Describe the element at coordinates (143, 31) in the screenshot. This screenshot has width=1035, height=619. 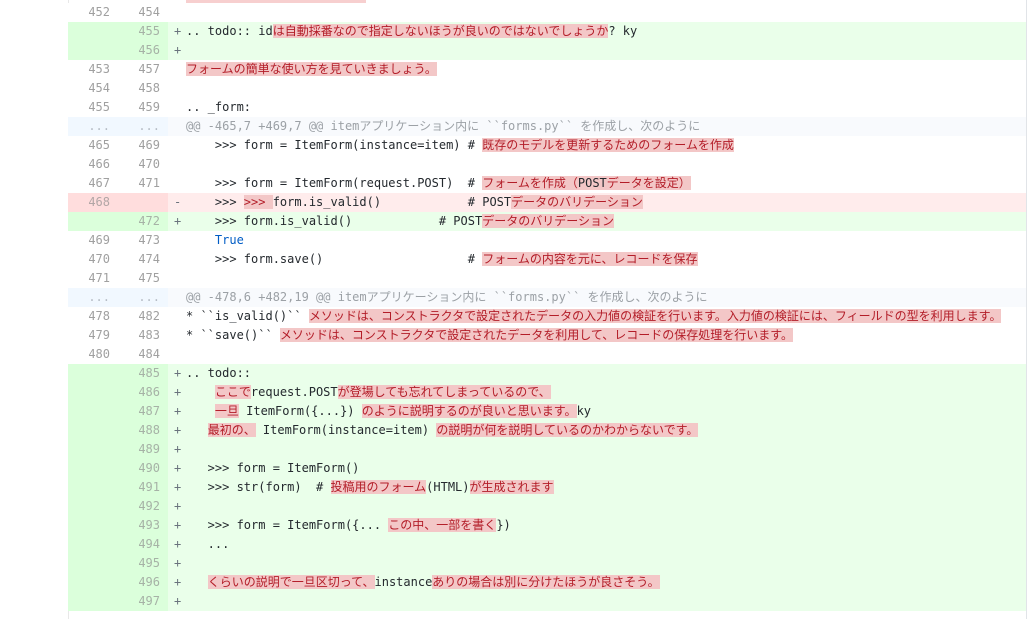
I see `new-line-number: 455` at that location.